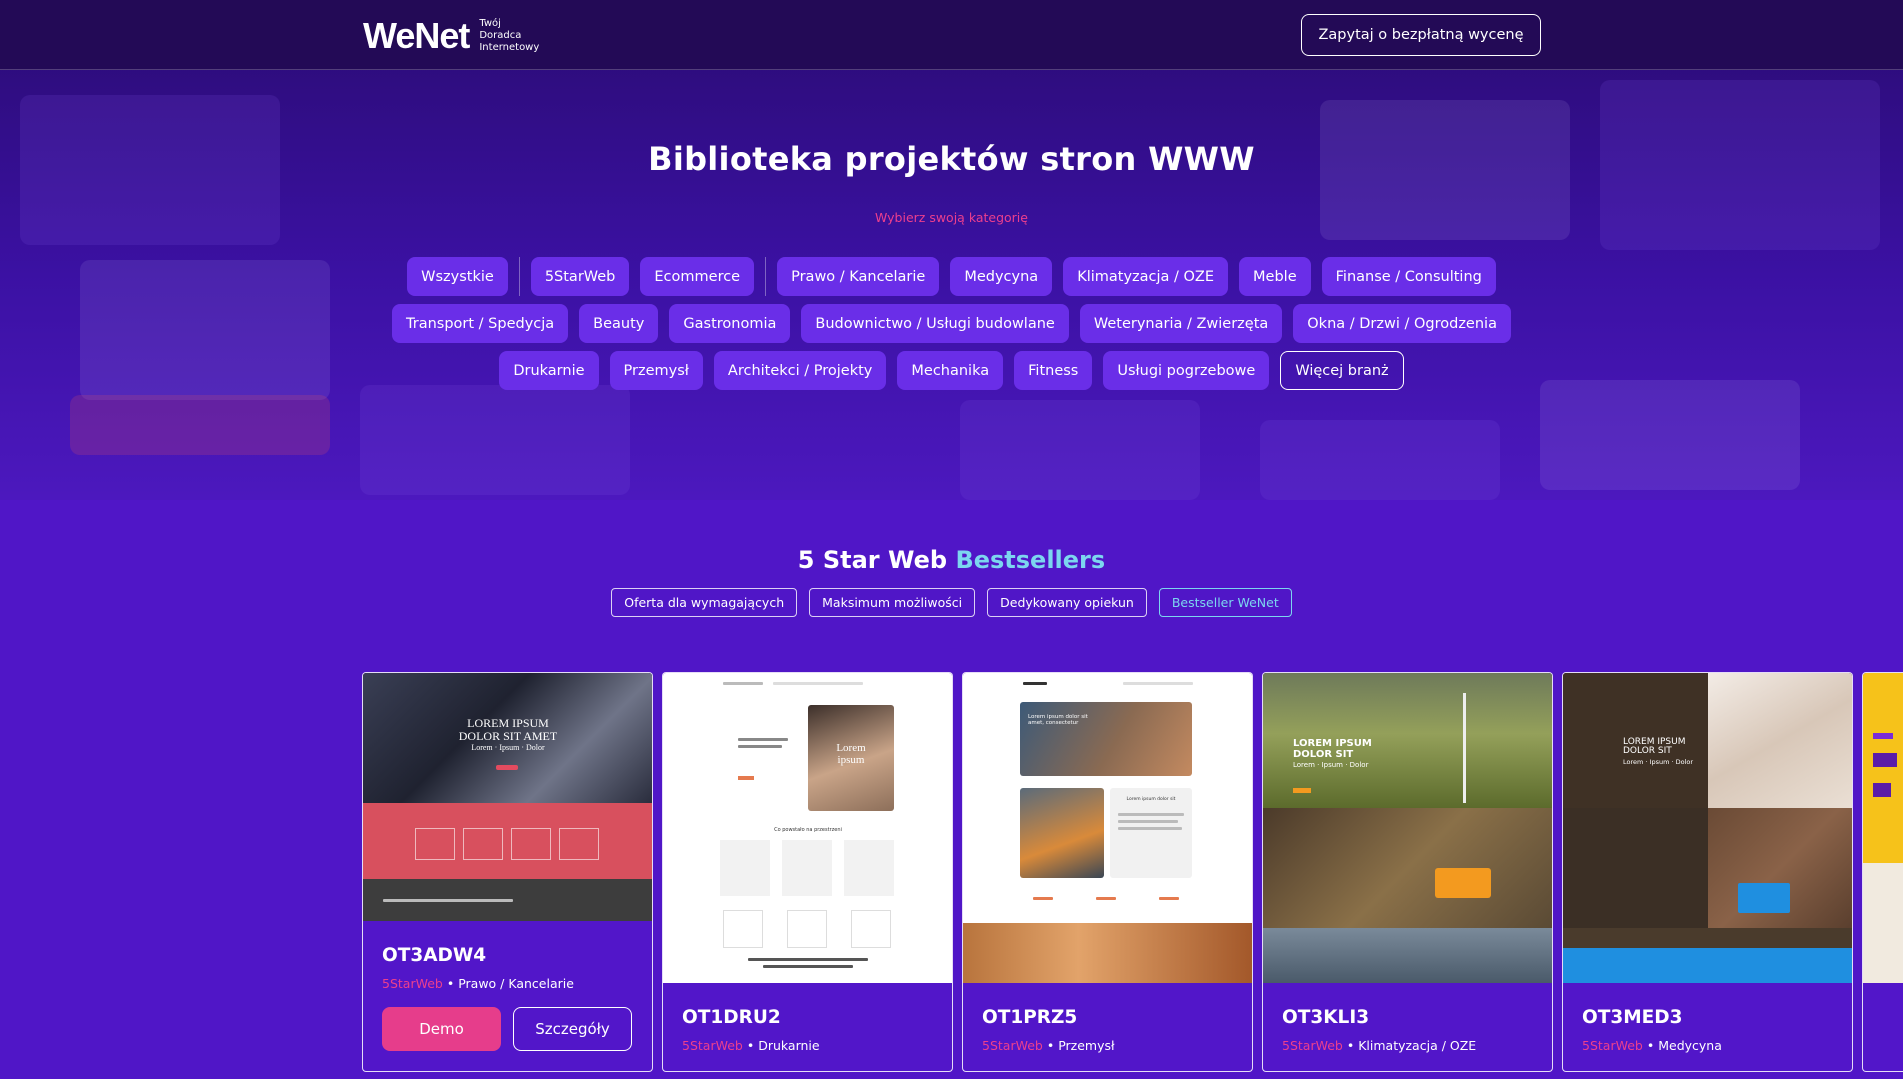 The image size is (1903, 1079). What do you see at coordinates (730, 323) in the screenshot?
I see `category-chip-gastronomy: Gastronomia` at bounding box center [730, 323].